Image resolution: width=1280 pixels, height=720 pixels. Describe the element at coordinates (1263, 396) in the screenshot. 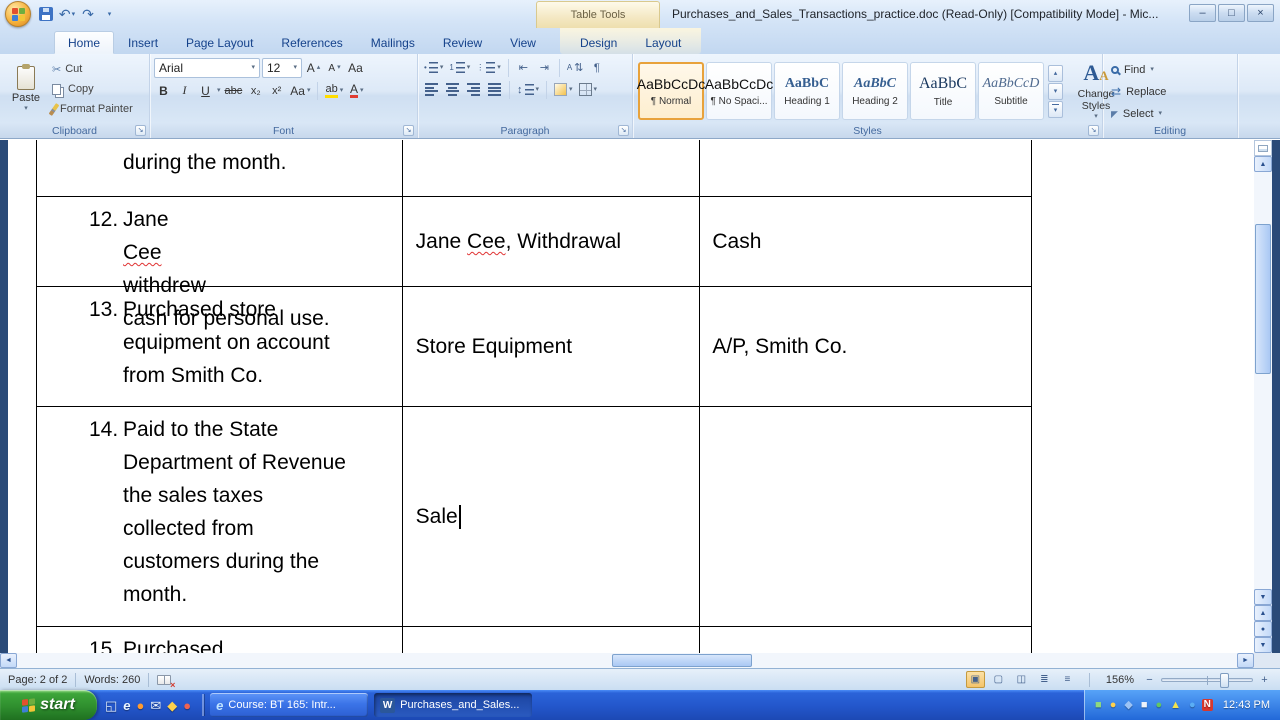

I see `vertical-scrollbar: ▲ ▼ ▲ ● ▼` at that location.